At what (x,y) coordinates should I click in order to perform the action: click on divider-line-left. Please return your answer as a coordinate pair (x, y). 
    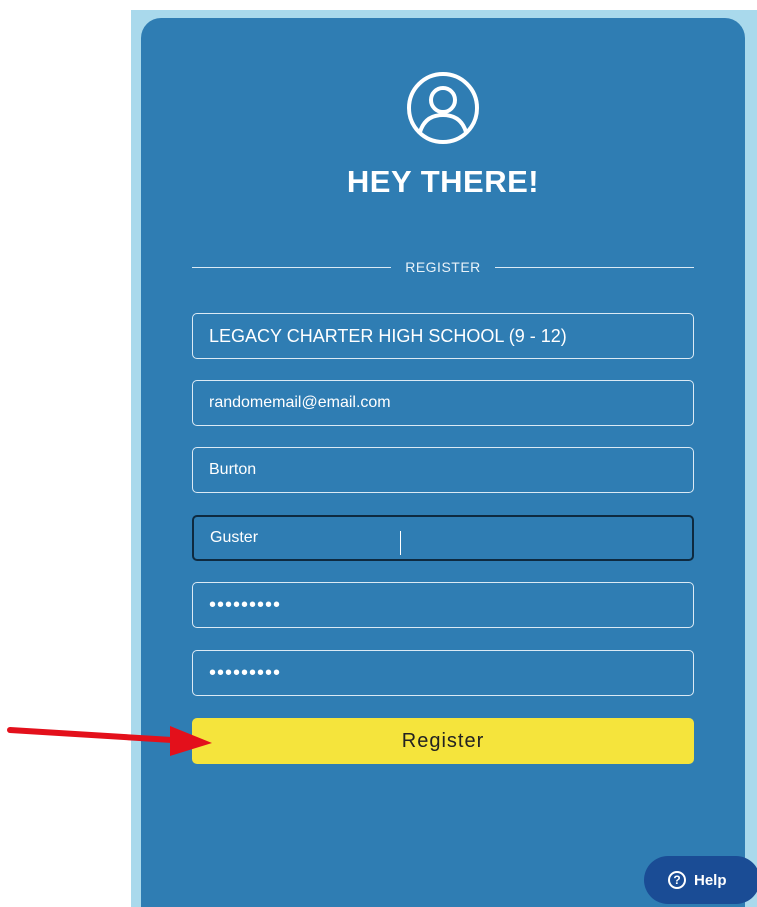
    Looking at the image, I should click on (292, 267).